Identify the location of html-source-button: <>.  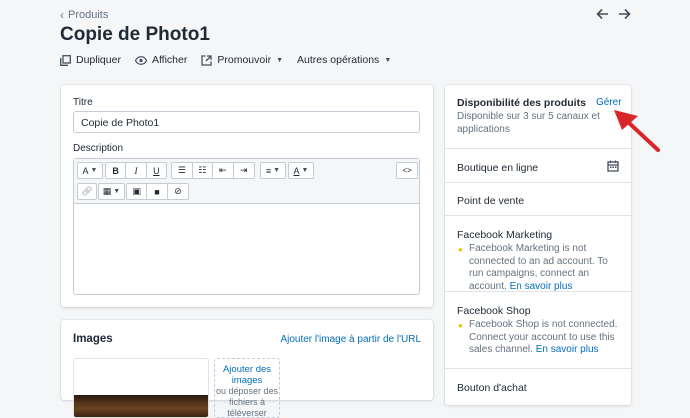
(407, 170).